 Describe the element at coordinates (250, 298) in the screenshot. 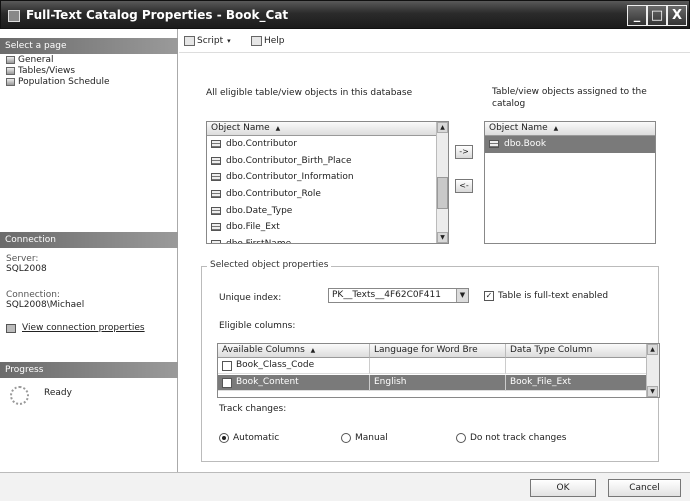

I see `unique-index-label: Unique index:` at that location.